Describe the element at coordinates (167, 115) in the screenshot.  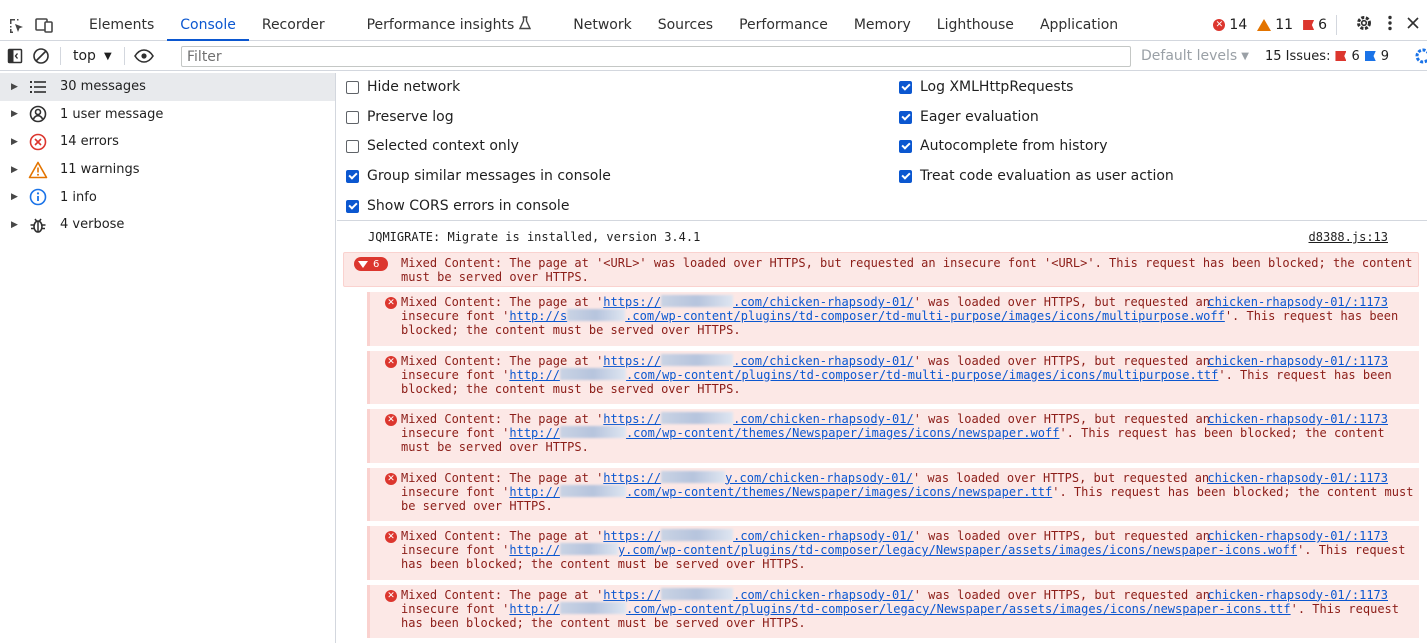
I see `sidebar-item-user-messages: ▶ 1 user message` at that location.